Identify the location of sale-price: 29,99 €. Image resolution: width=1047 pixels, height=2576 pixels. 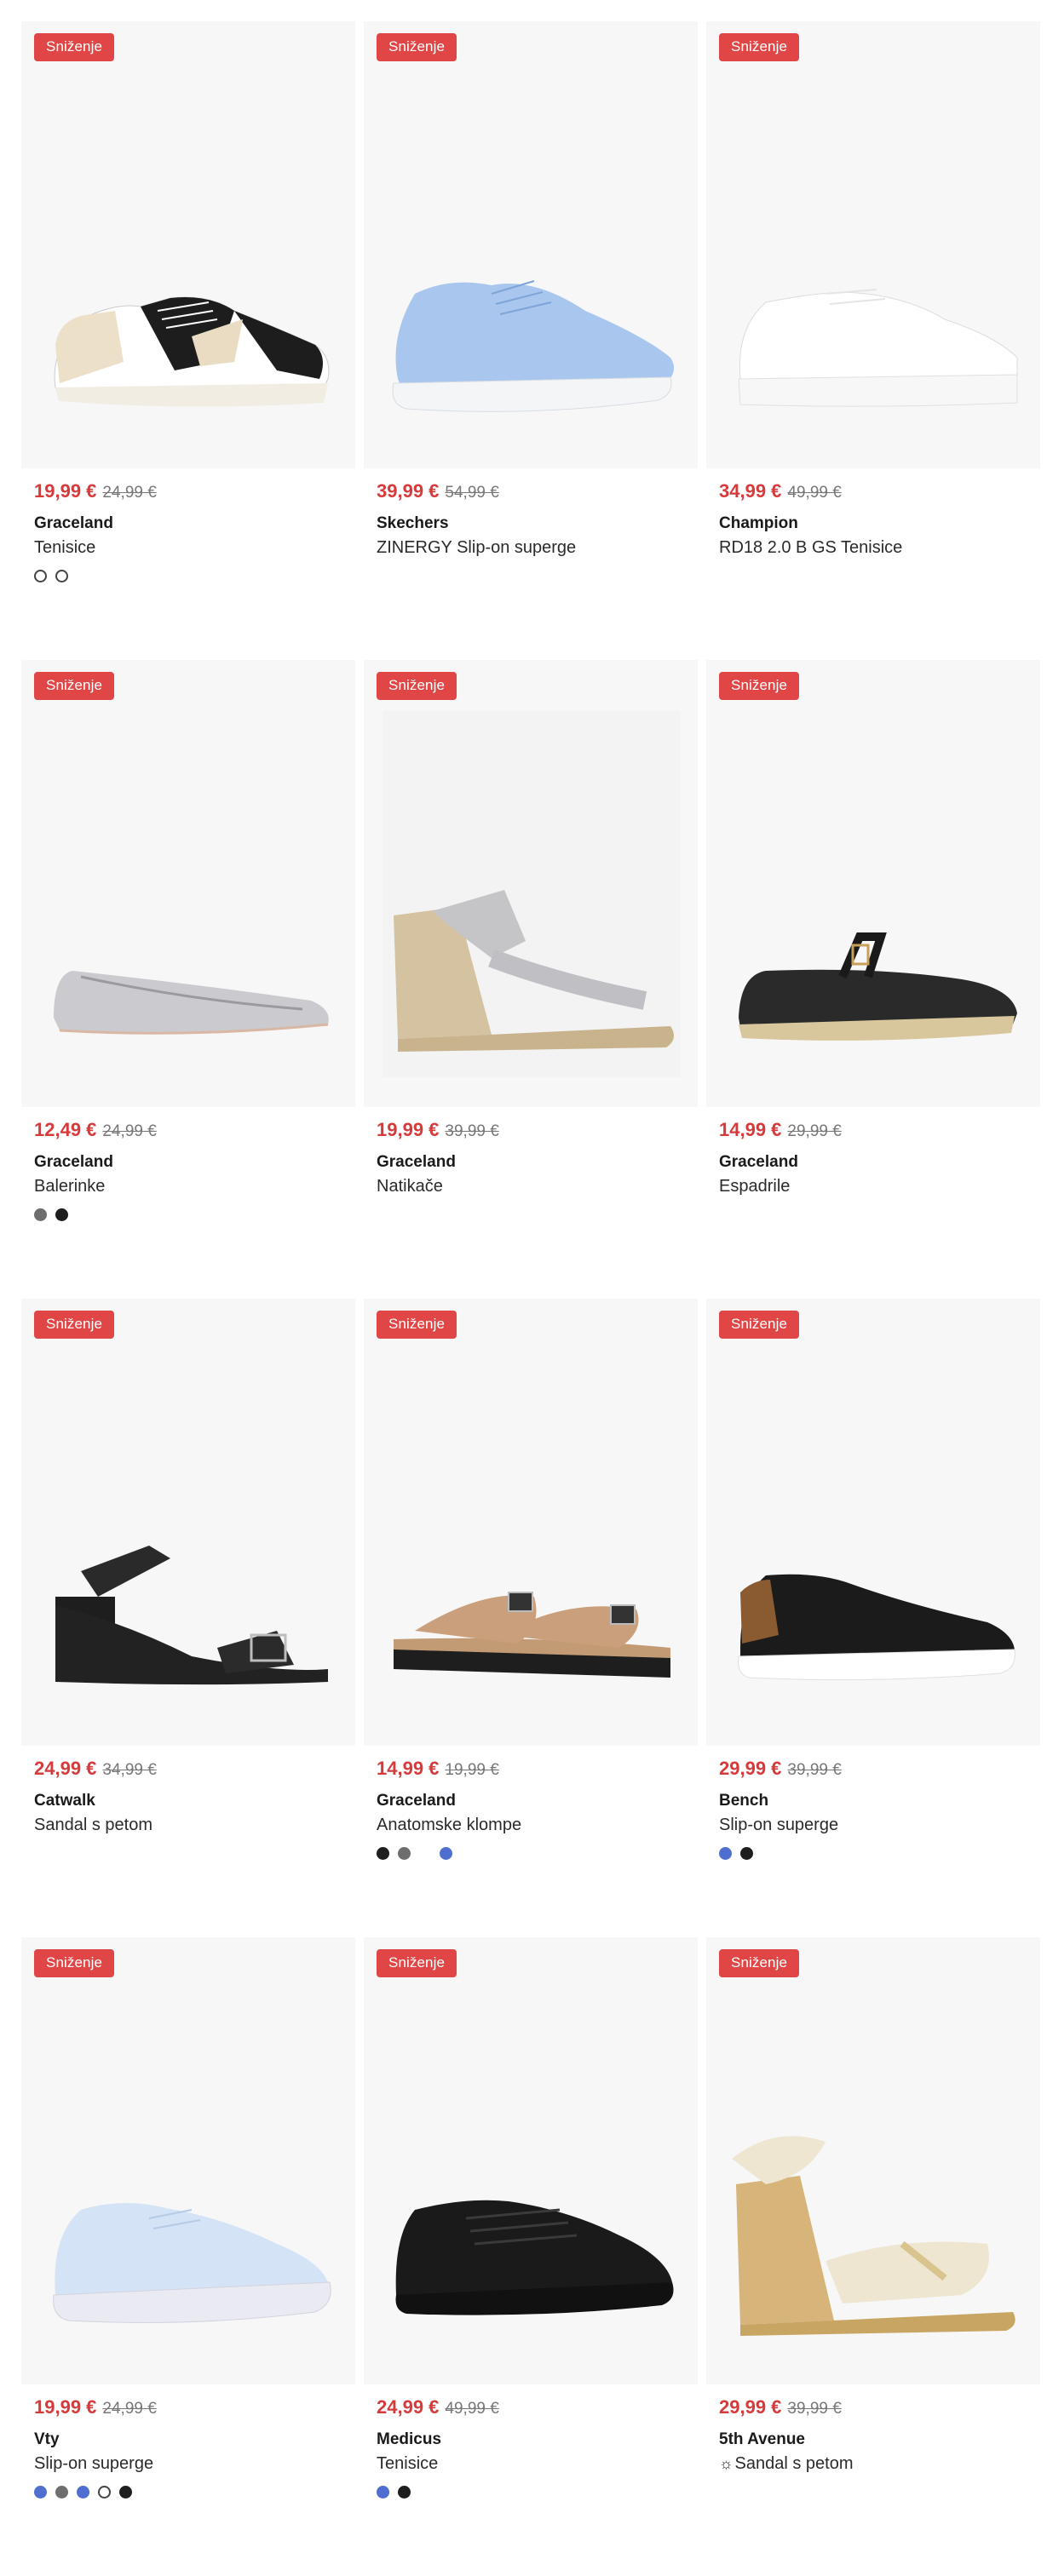
(750, 2407).